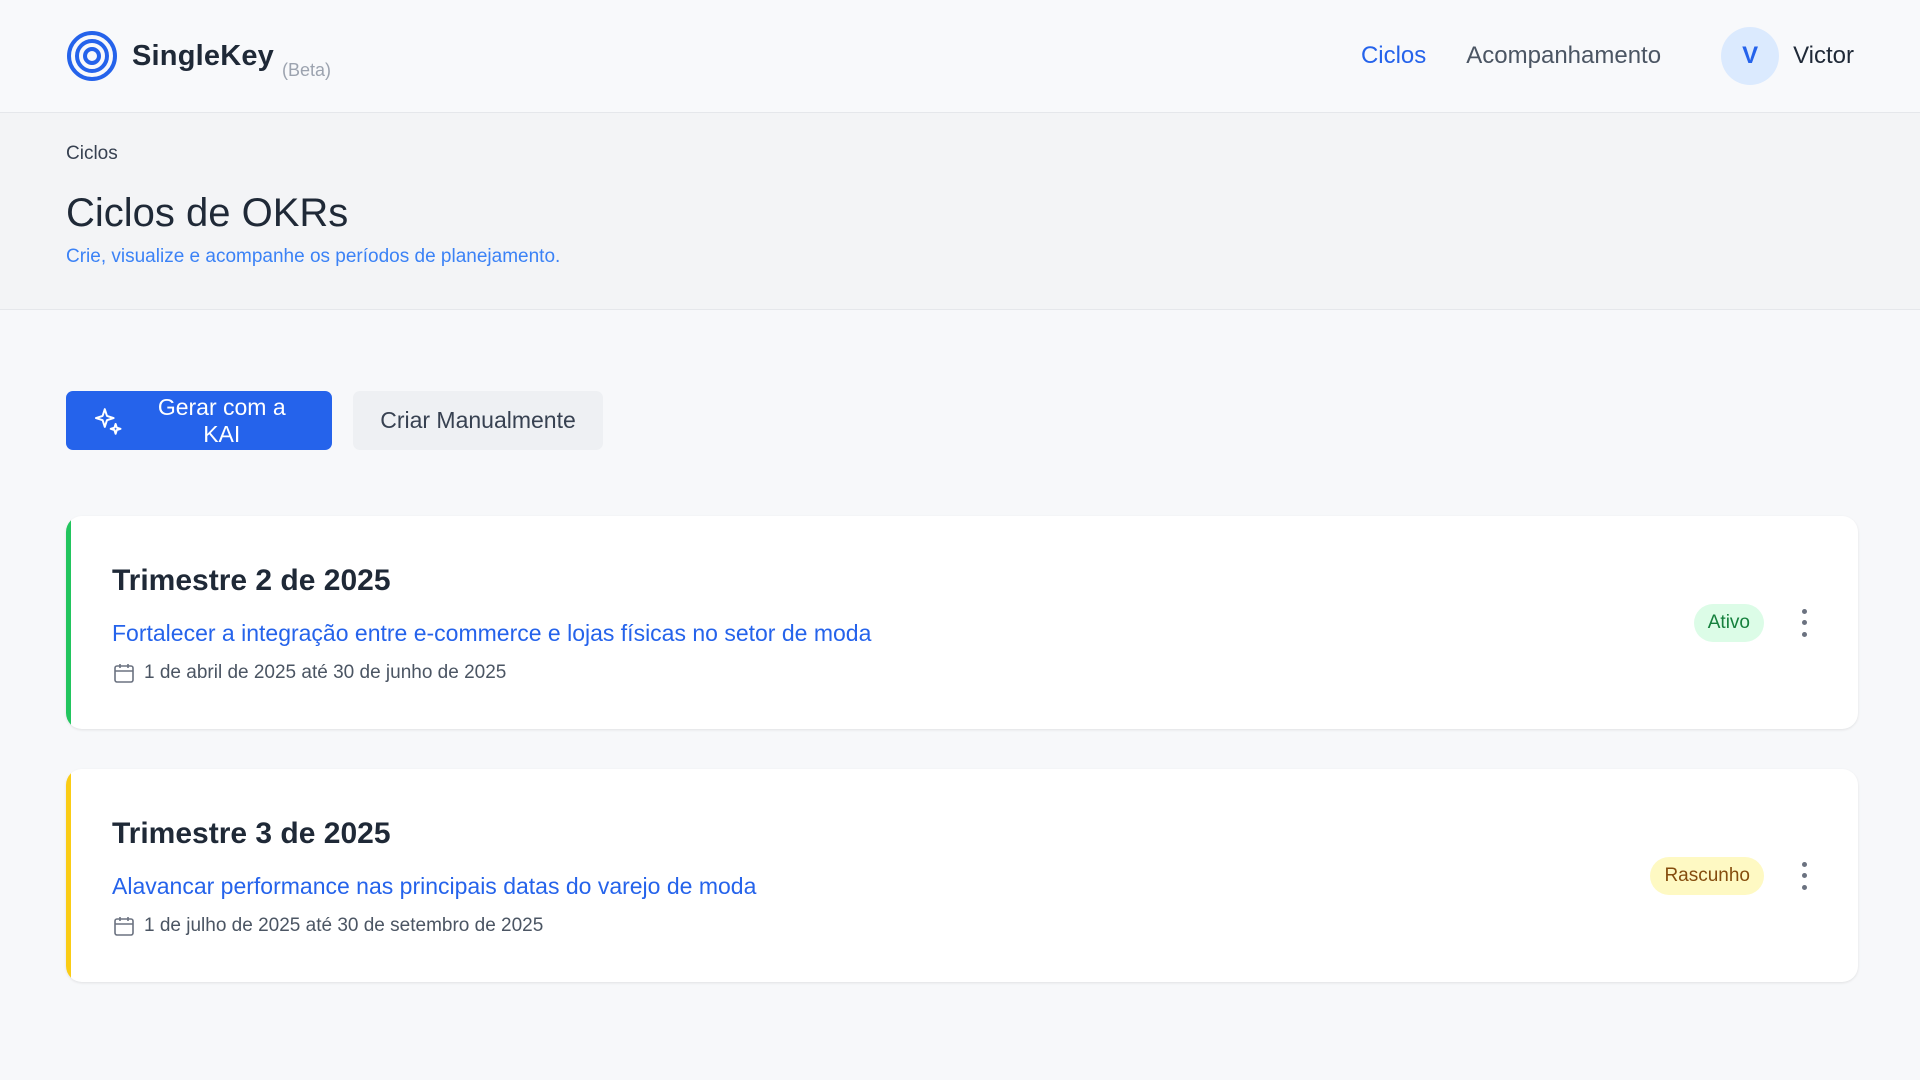 The image size is (1920, 1080). I want to click on brand: SingleKey (Beta), so click(198, 56).